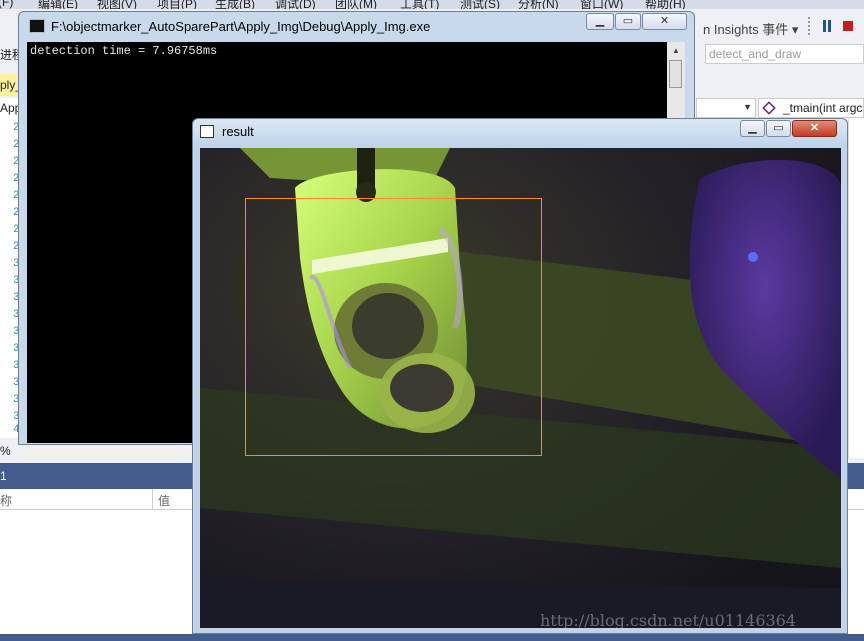 The image size is (864, 641). Describe the element at coordinates (811, 26) in the screenshot. I see `toolbar-grip` at that location.